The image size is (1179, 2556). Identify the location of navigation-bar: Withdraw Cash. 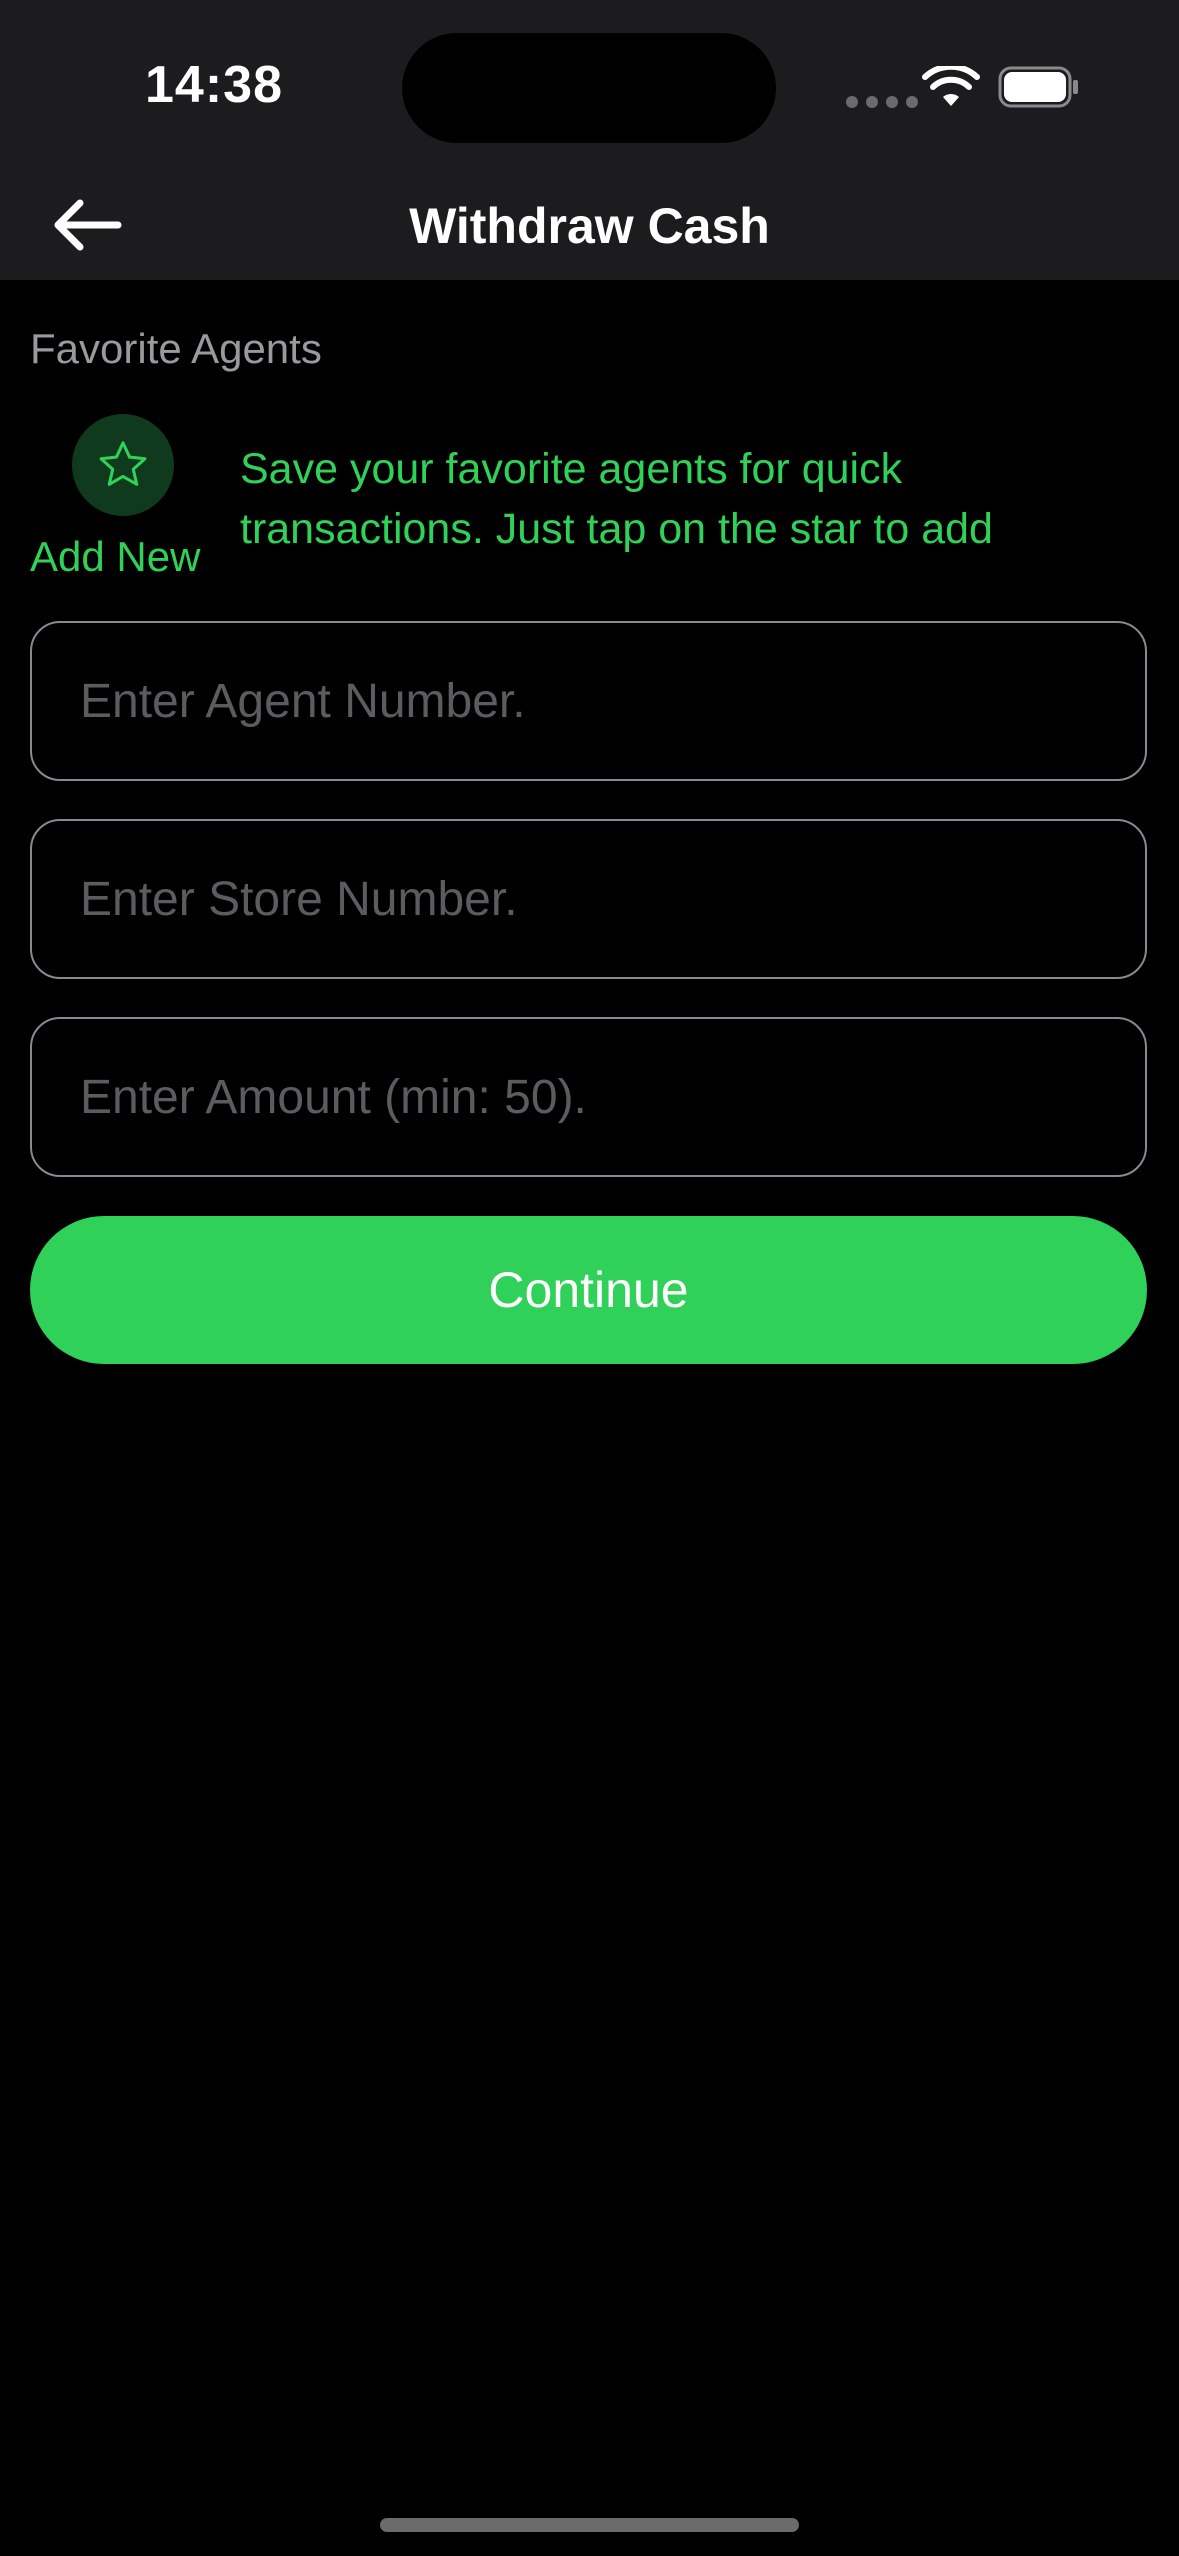
(589, 225).